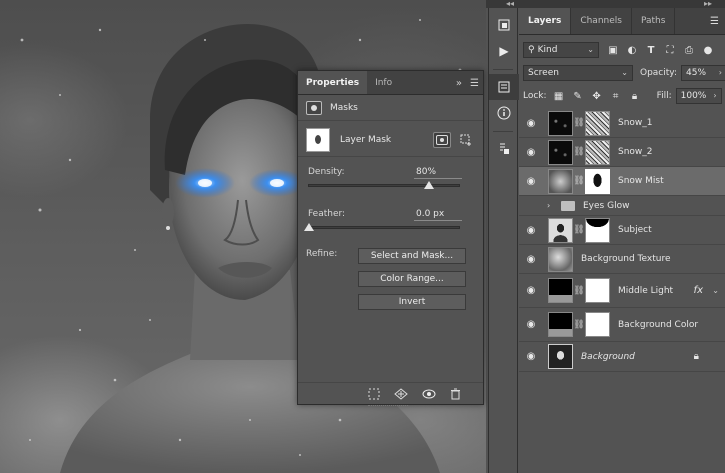 The width and height of the screenshot is (725, 473). Describe the element at coordinates (426, 172) in the screenshot. I see `density-value: 80%` at that location.